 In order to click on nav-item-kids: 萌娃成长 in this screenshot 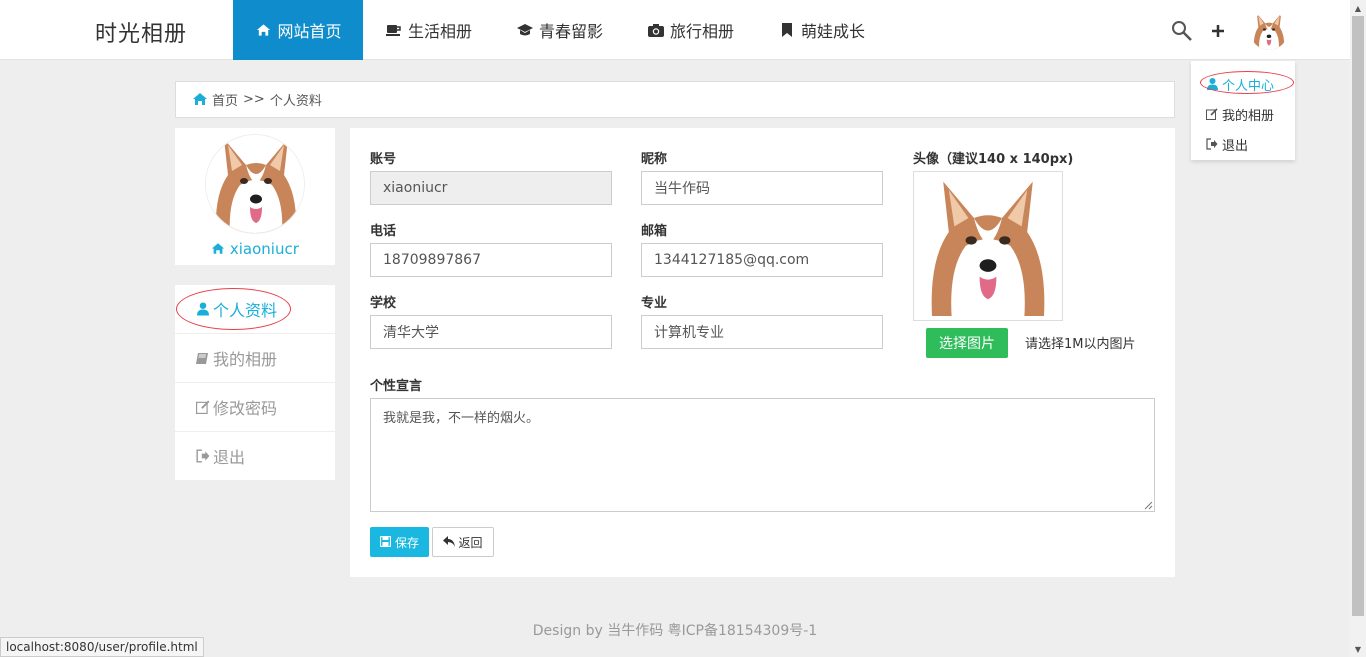, I will do `click(821, 30)`.